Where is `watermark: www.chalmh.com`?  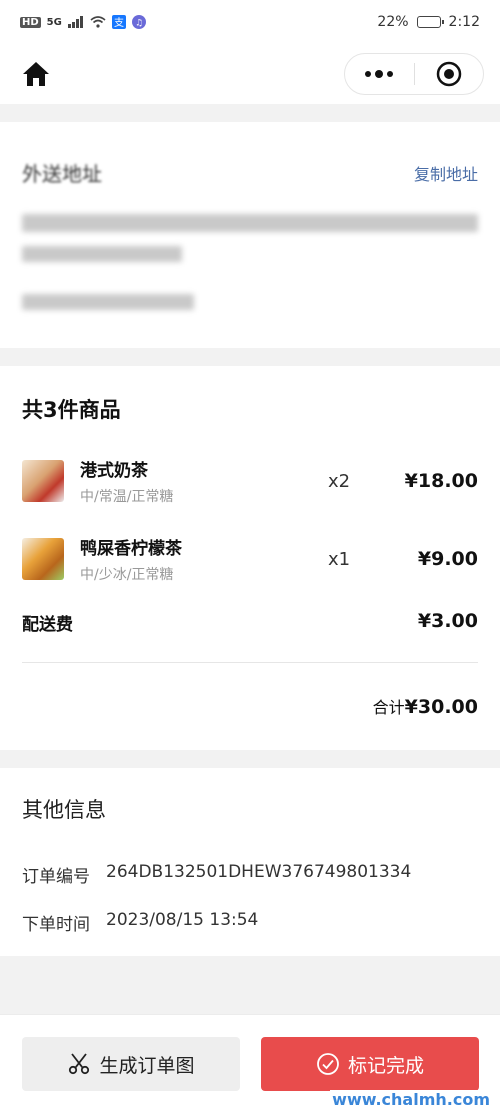
watermark: www.chalmh.com is located at coordinates (411, 1099).